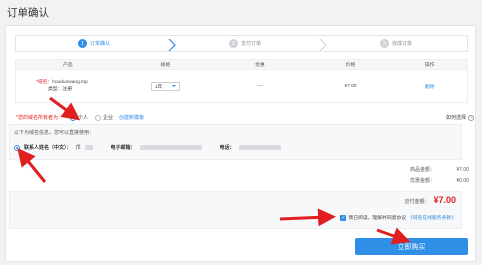 This screenshot has height=265, width=482. Describe the element at coordinates (235, 142) in the screenshot. I see `domain-info-box: 以下为域名信息，您可以直接使用： 联系人姓名（中文）： 邝 电子邮箱： 电话：` at that location.